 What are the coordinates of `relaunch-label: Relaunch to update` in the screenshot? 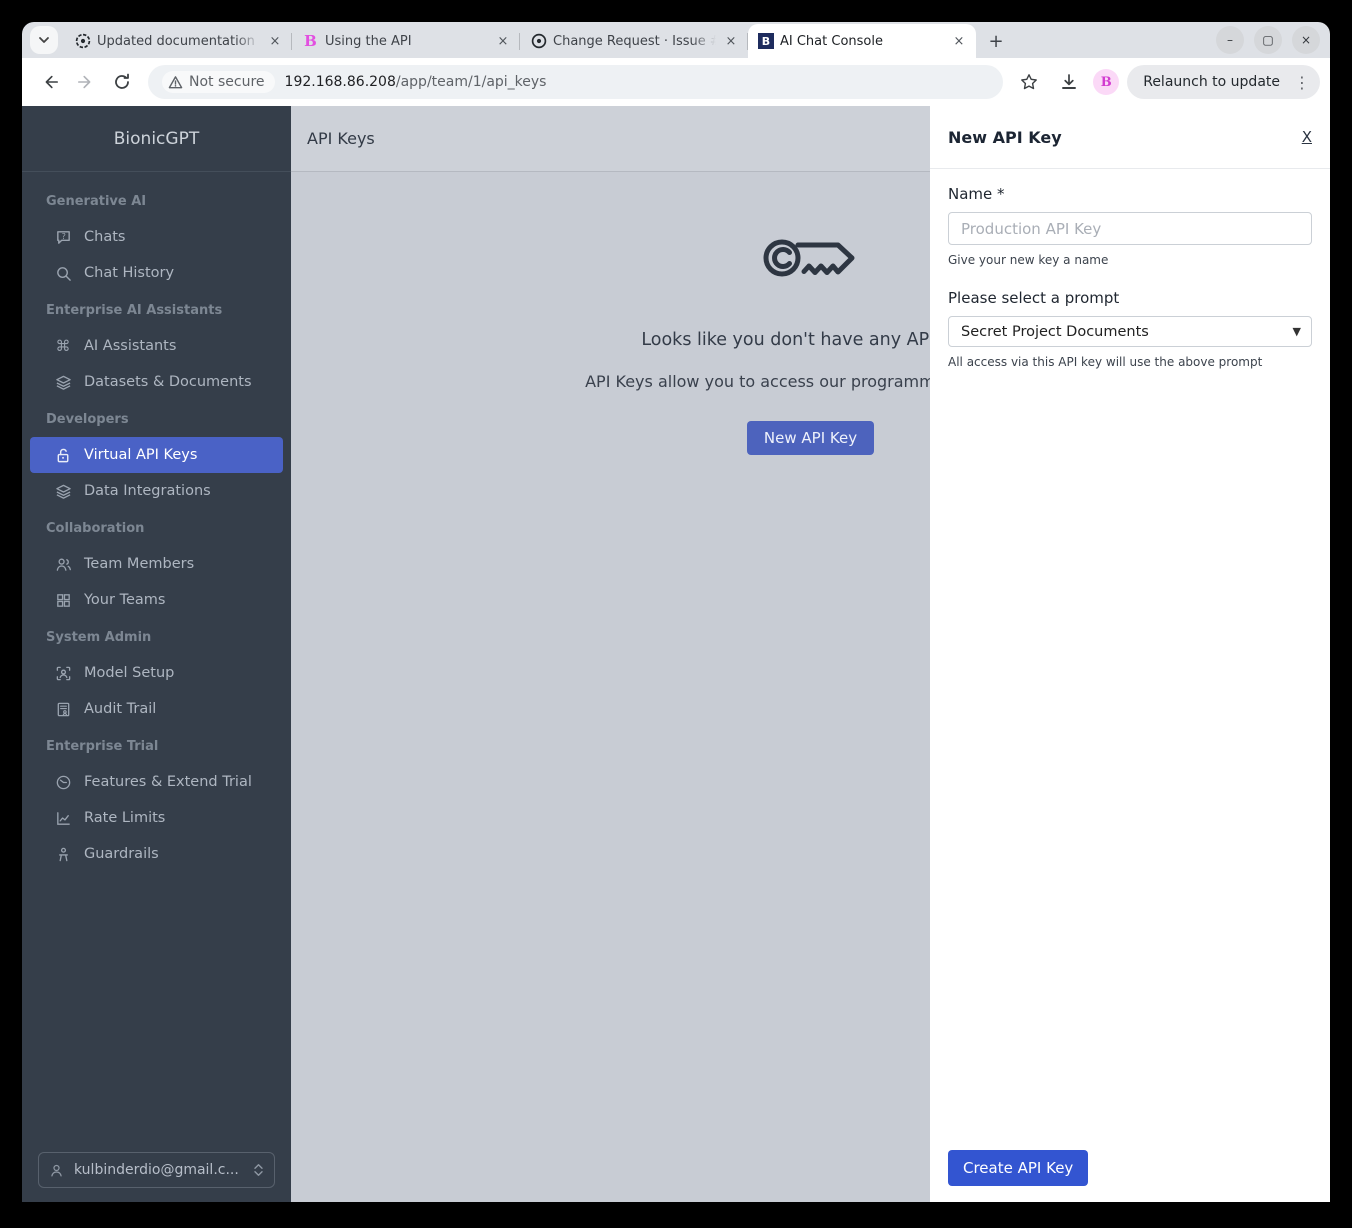 It's located at (1211, 82).